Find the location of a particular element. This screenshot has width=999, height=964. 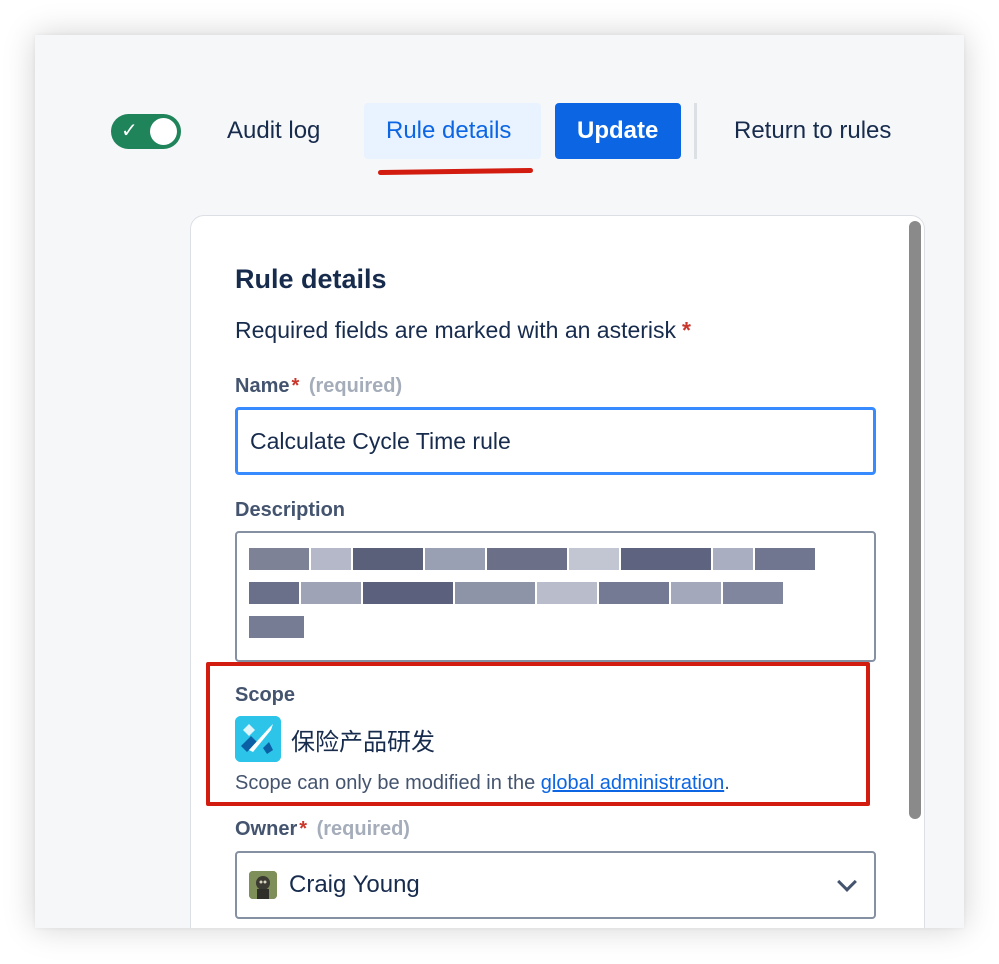

name-label-text: Name is located at coordinates (262, 386).